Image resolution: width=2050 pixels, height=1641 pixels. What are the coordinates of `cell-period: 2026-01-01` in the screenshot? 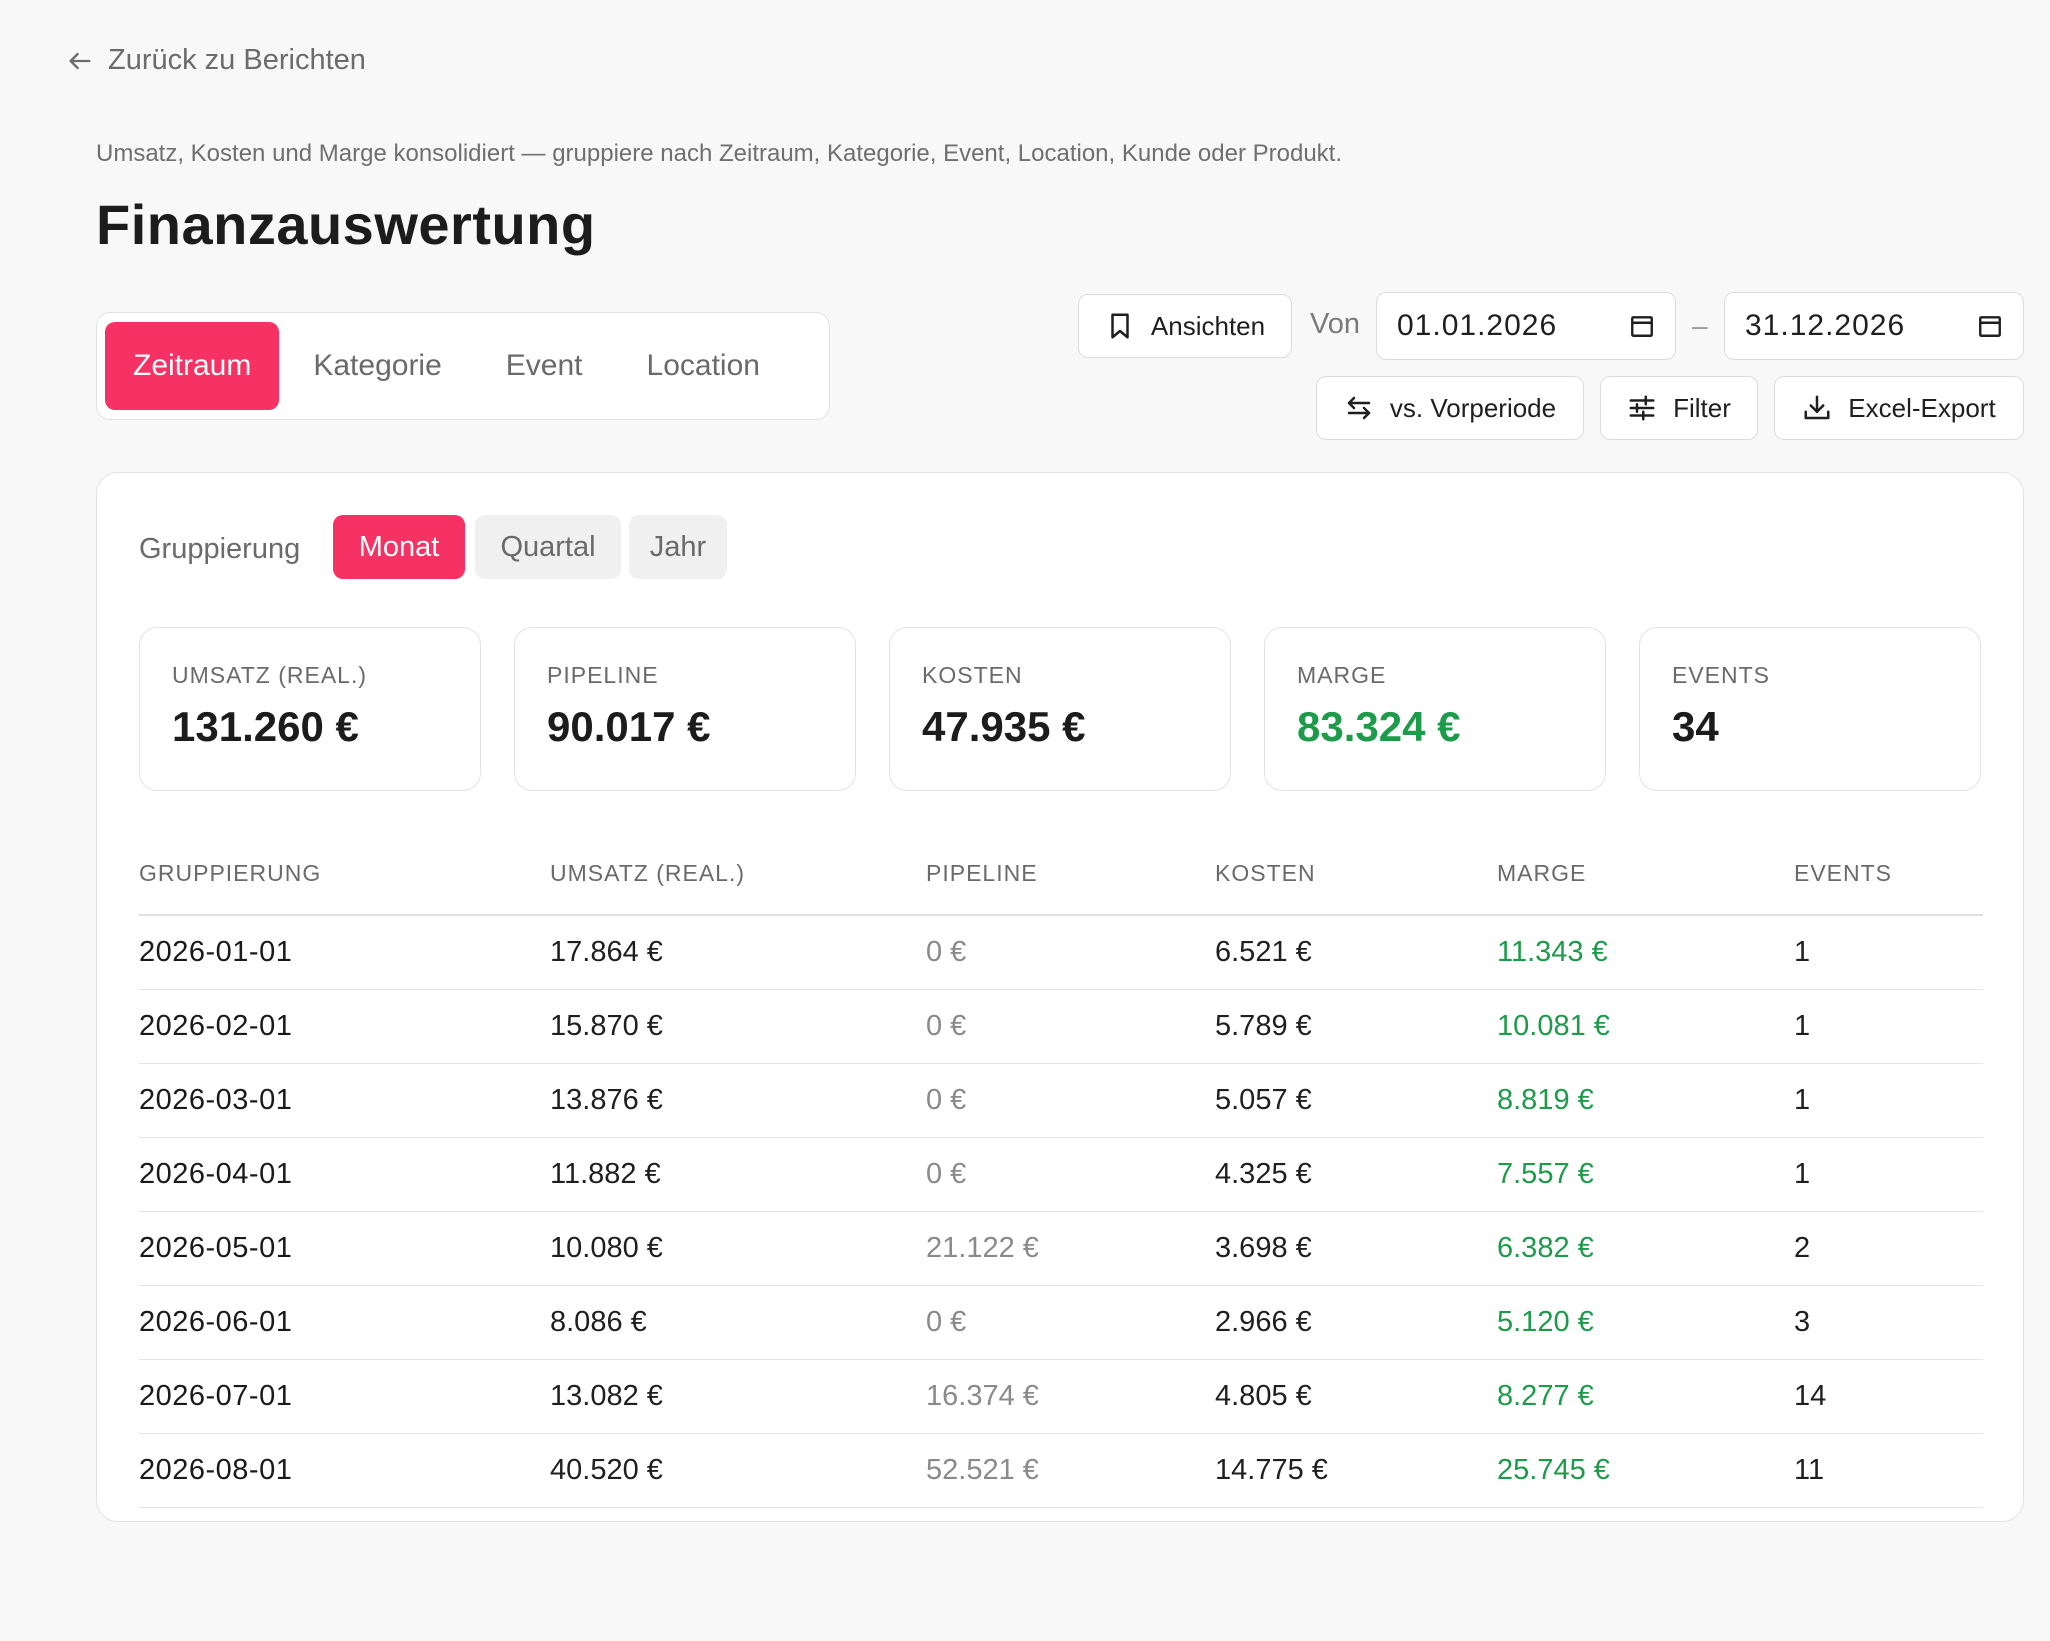 It's located at (344, 952).